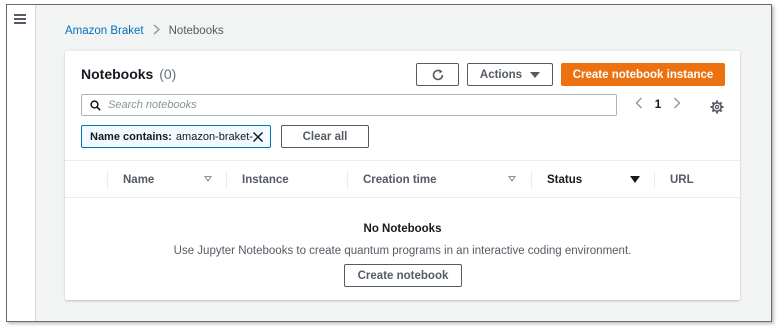  I want to click on create-notebook-instance-button: Create notebook instance, so click(643, 74).